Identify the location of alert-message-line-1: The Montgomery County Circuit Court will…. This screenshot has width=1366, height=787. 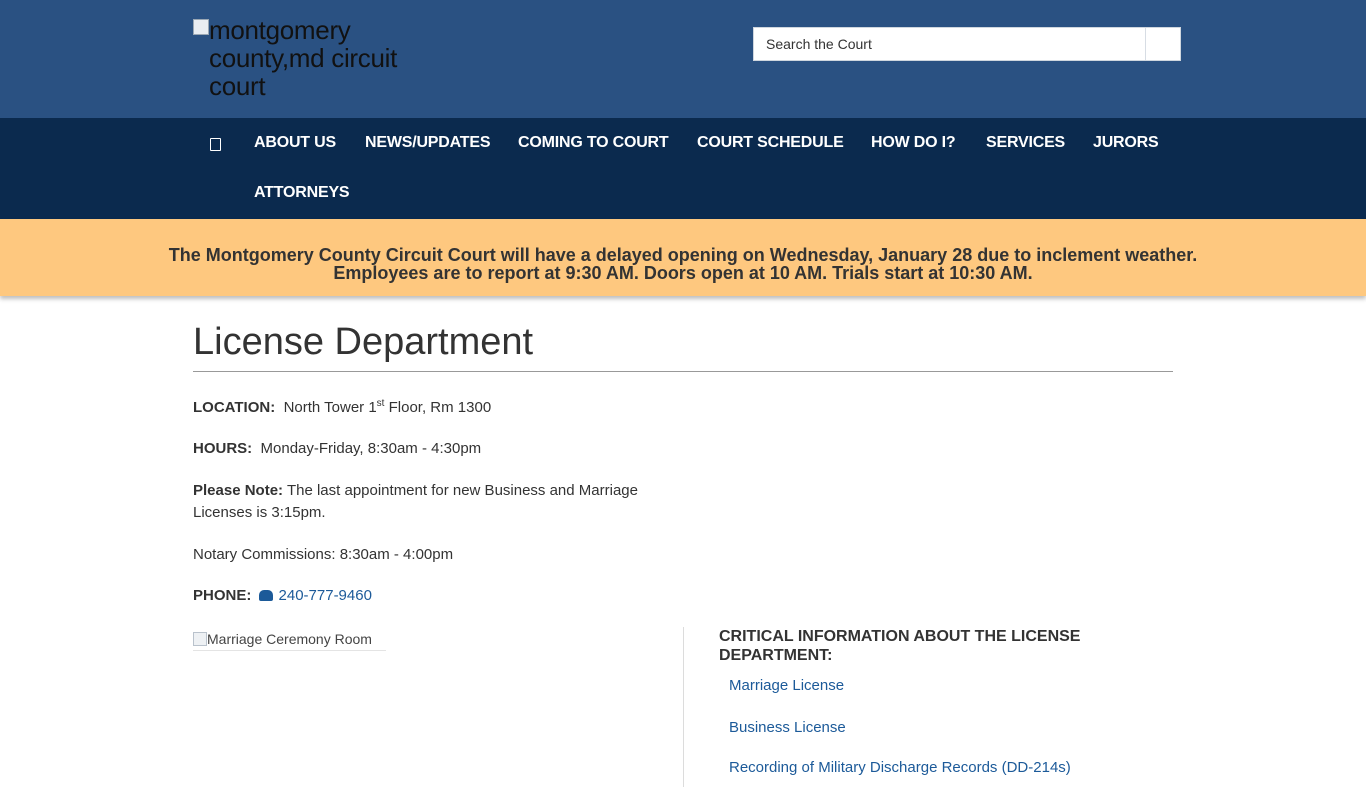
(683, 255).